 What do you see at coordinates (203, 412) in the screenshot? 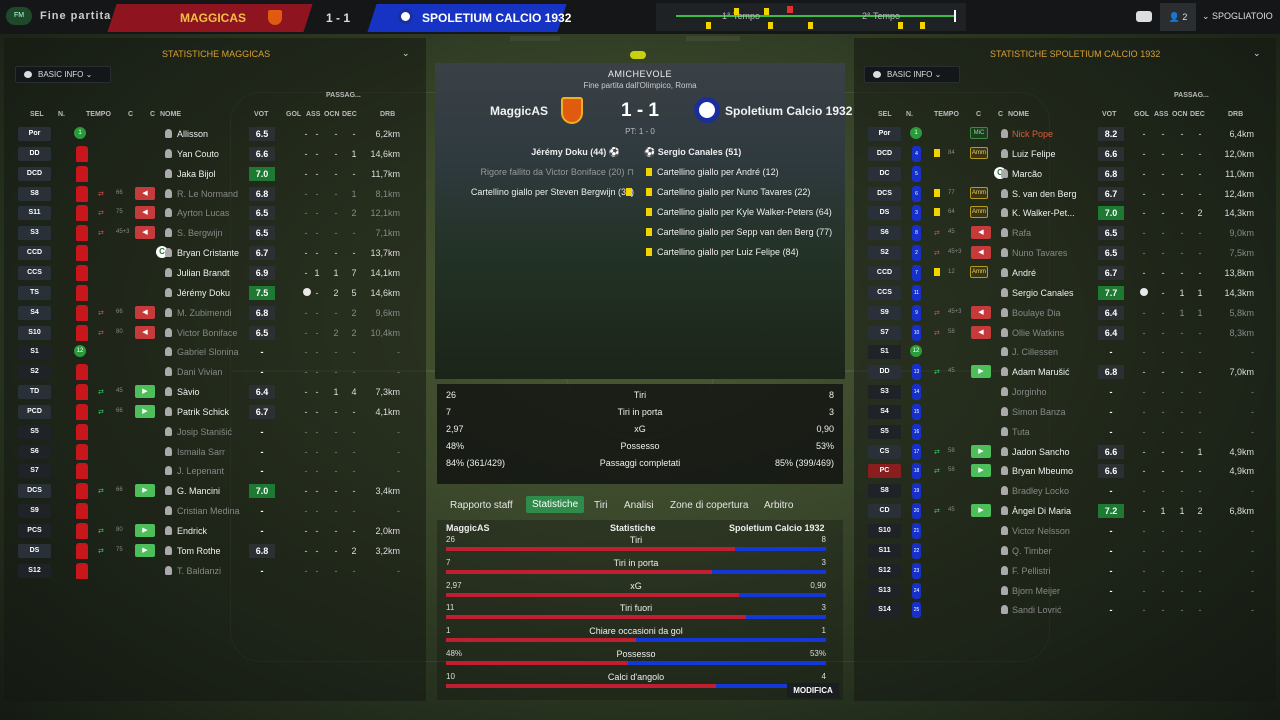
I see `player-name: Patrik Schick` at bounding box center [203, 412].